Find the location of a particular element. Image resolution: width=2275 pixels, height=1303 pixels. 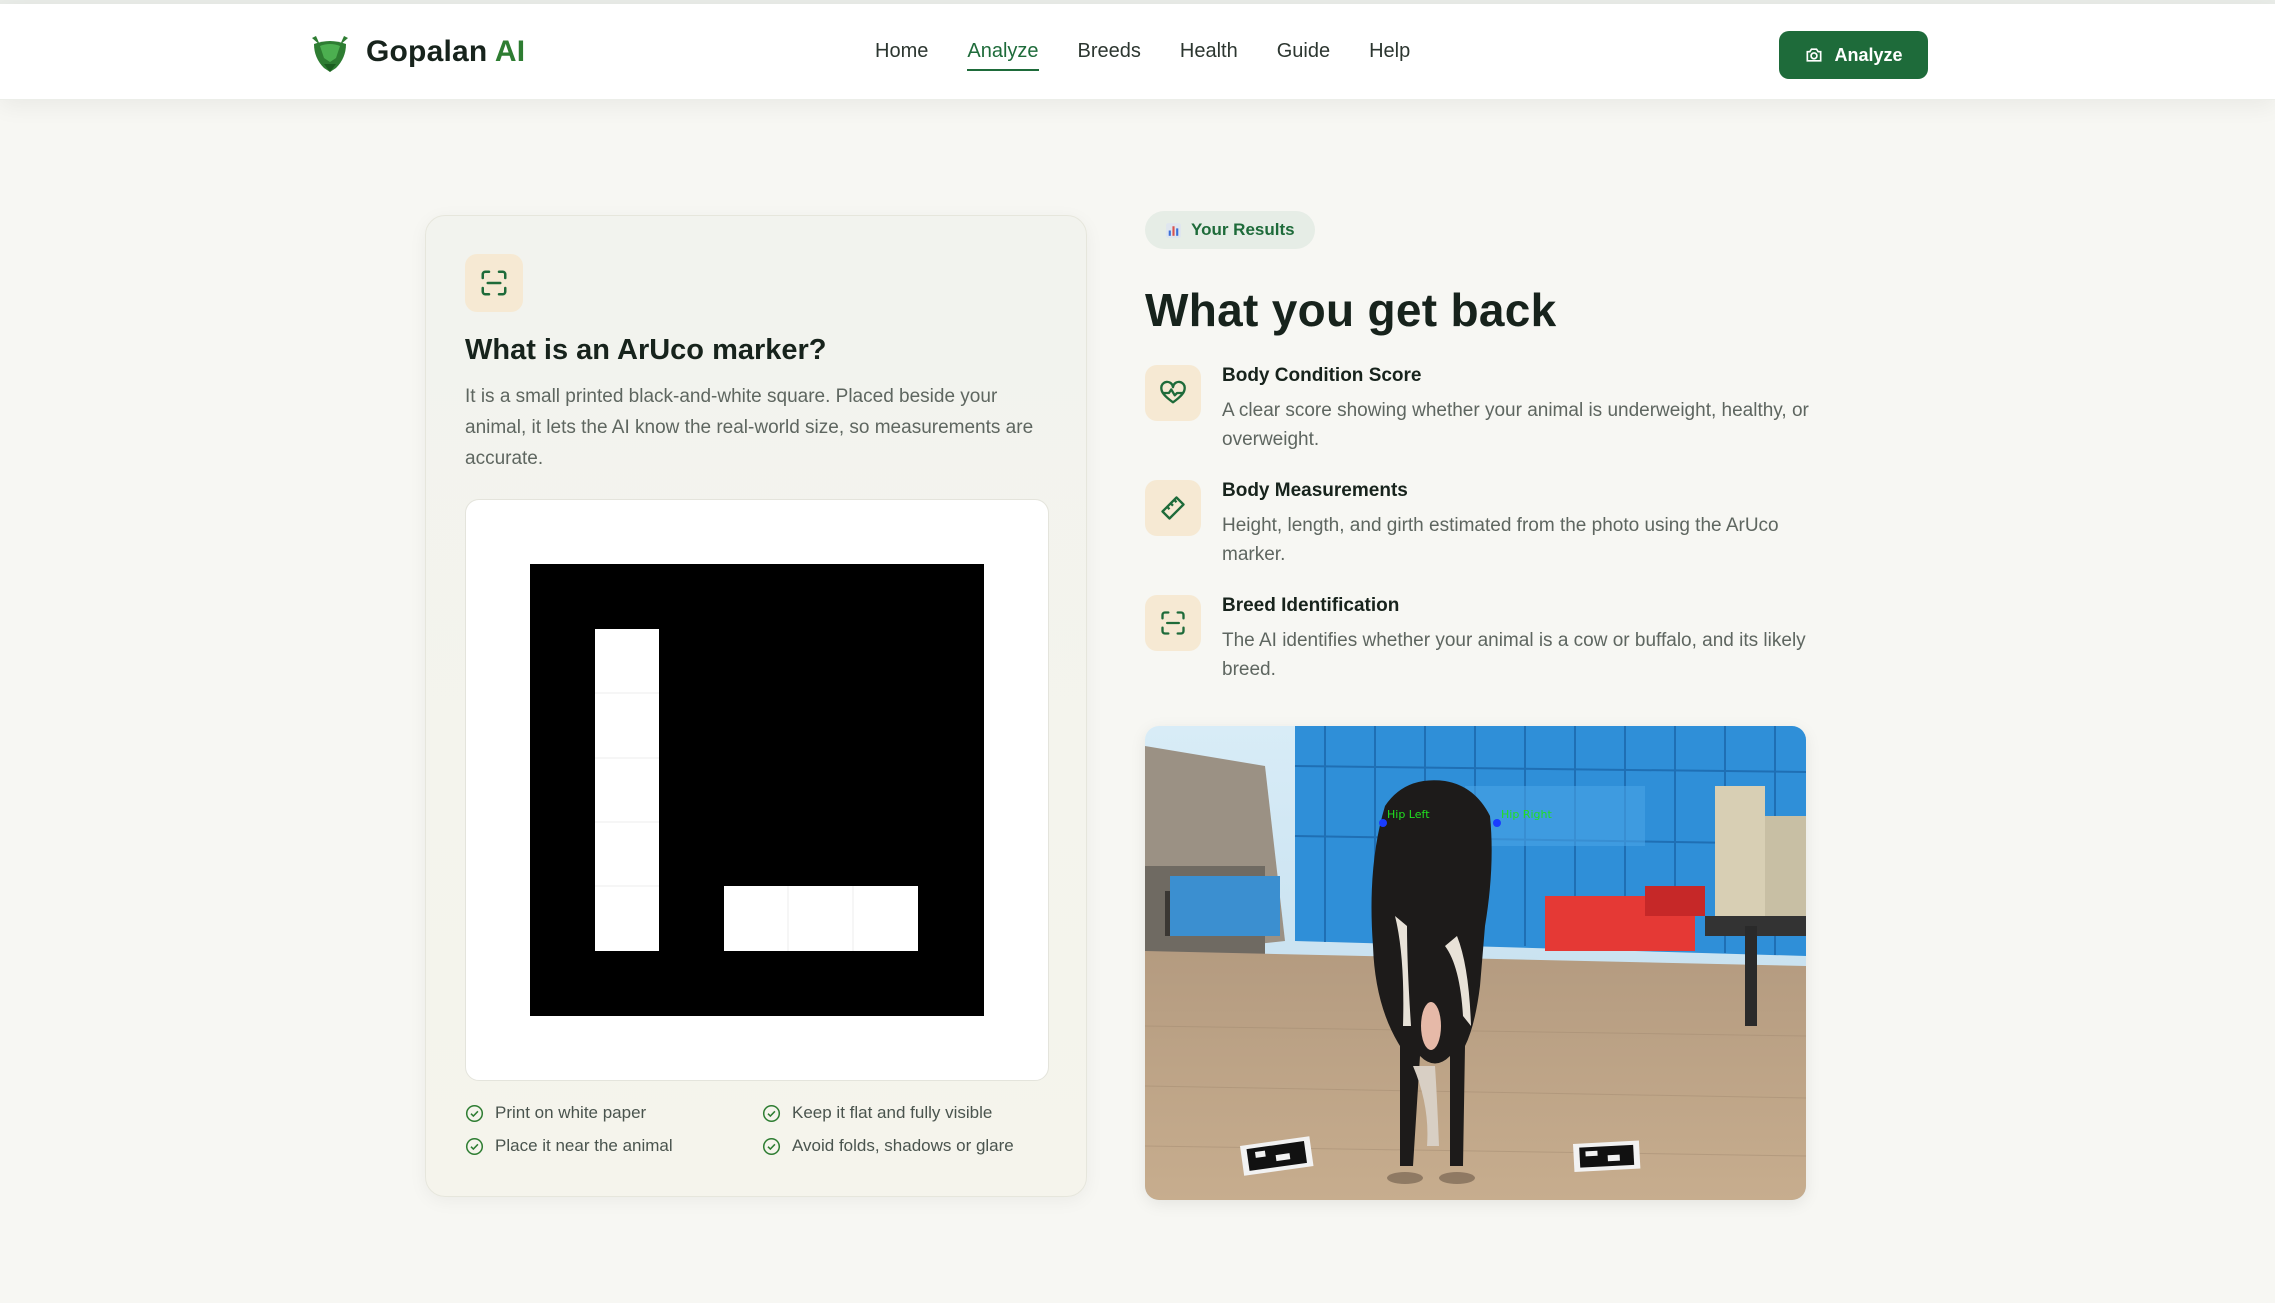

hip-right-label: Hip Right is located at coordinates (1526, 814).